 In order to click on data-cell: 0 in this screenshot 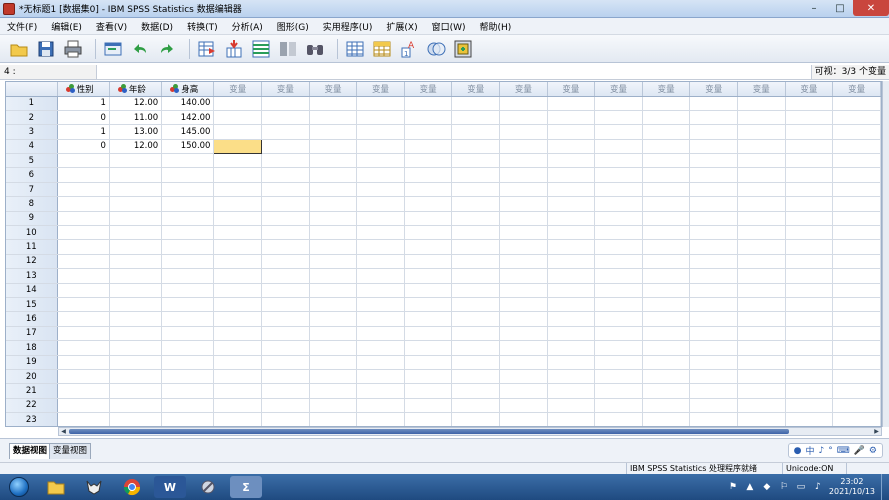, I will do `click(83, 118)`.